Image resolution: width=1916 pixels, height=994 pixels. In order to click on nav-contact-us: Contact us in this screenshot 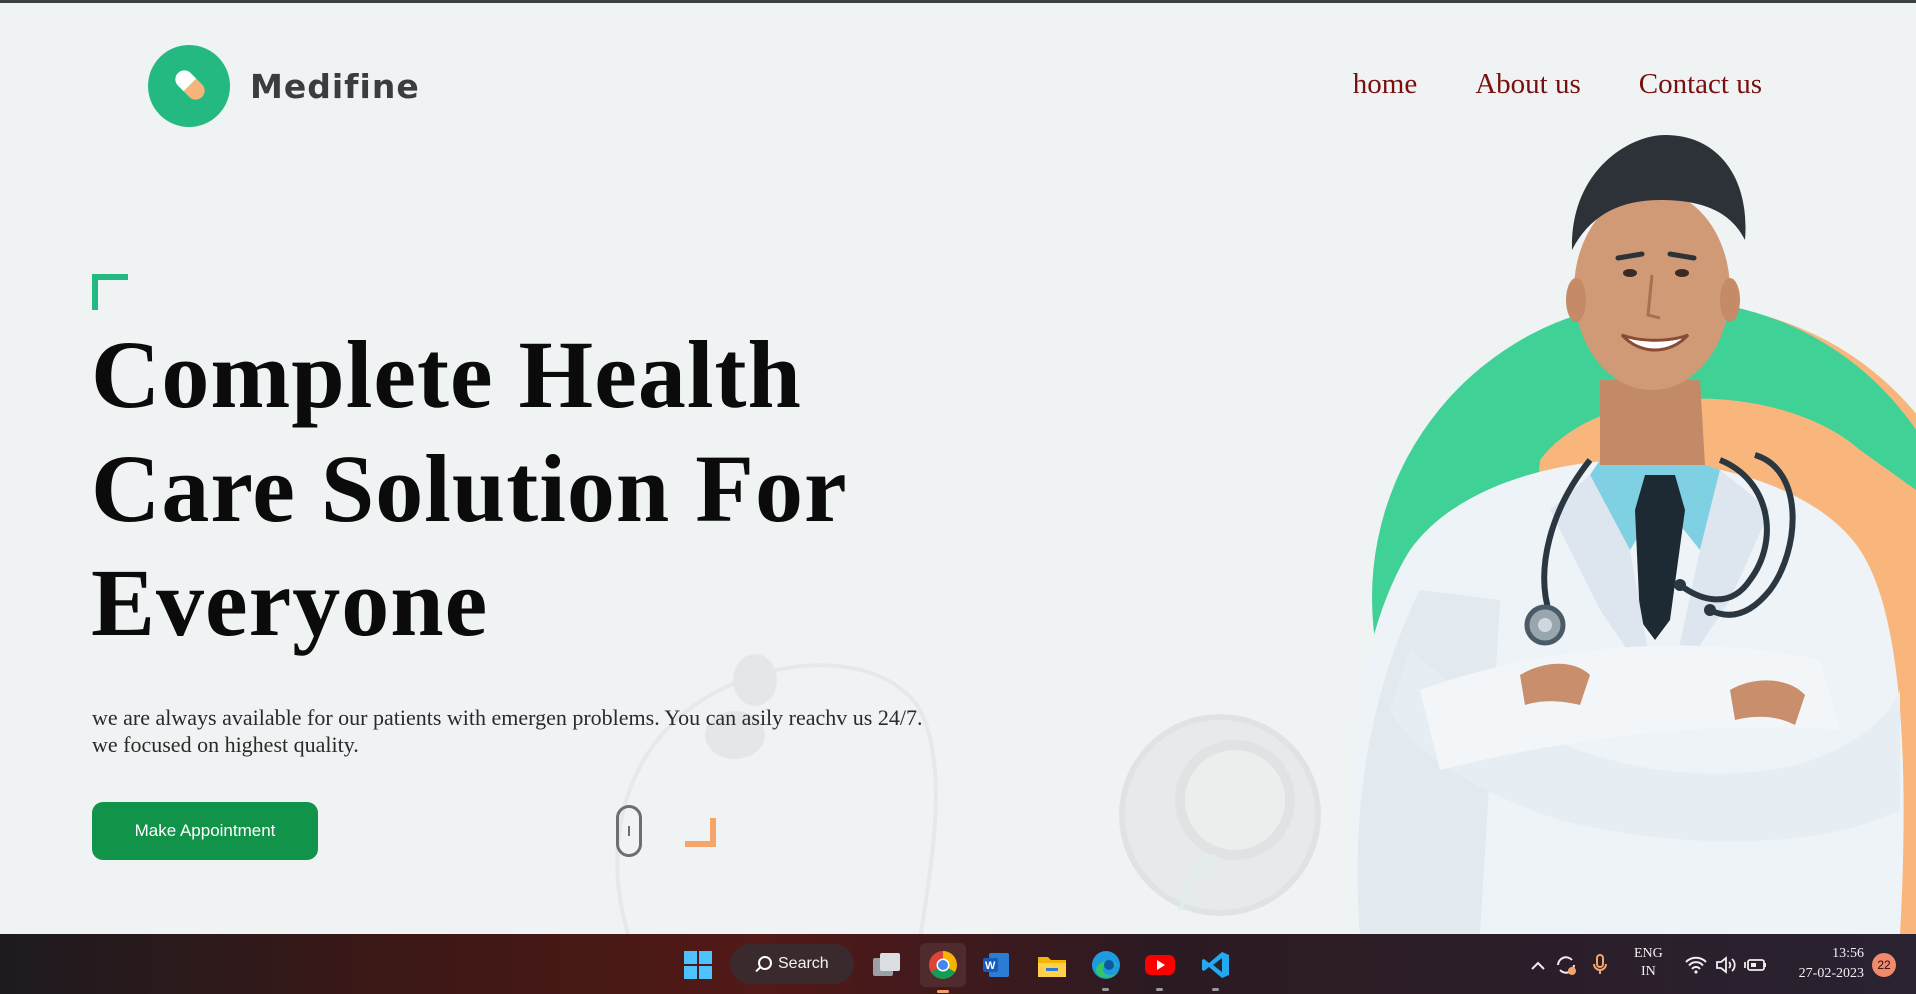, I will do `click(1700, 84)`.